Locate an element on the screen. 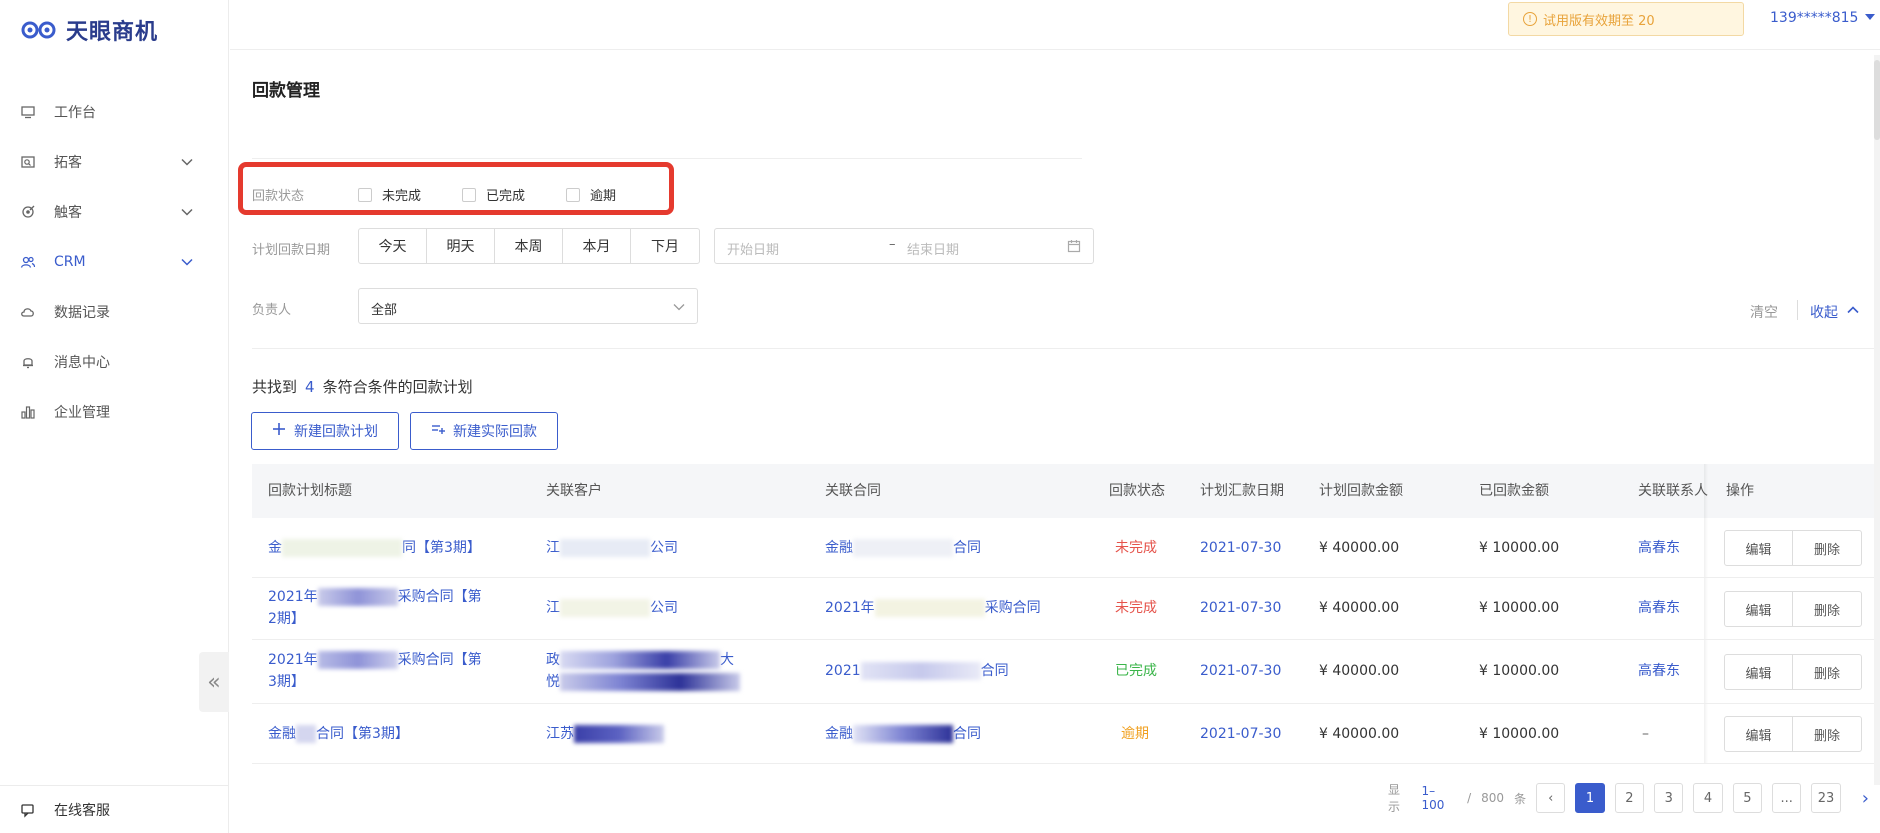 The image size is (1880, 833). column-header: 回款计划标题 is located at coordinates (310, 491).